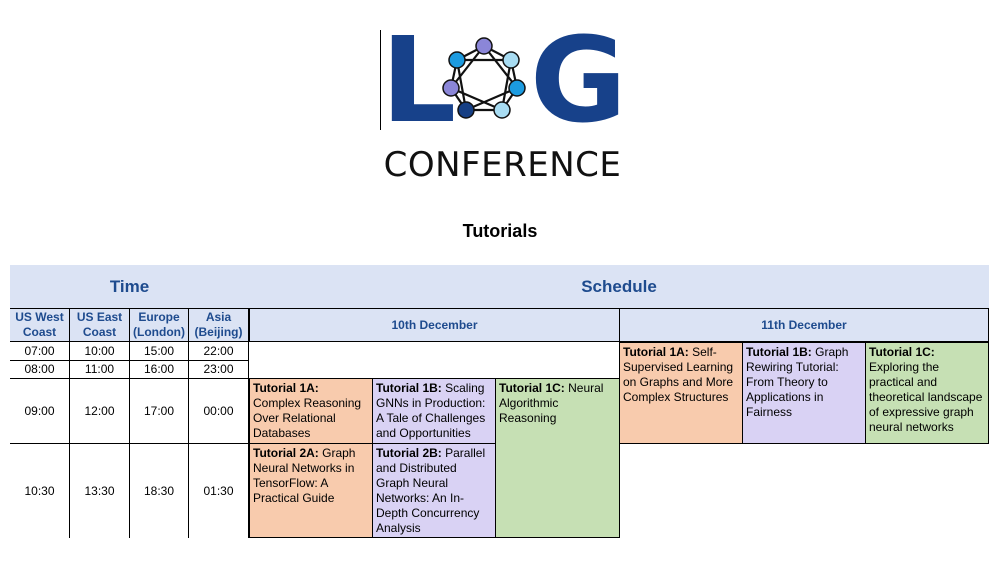 The height and width of the screenshot is (563, 1000). What do you see at coordinates (434, 325) in the screenshot?
I see `day-header-10-december: 10th December` at bounding box center [434, 325].